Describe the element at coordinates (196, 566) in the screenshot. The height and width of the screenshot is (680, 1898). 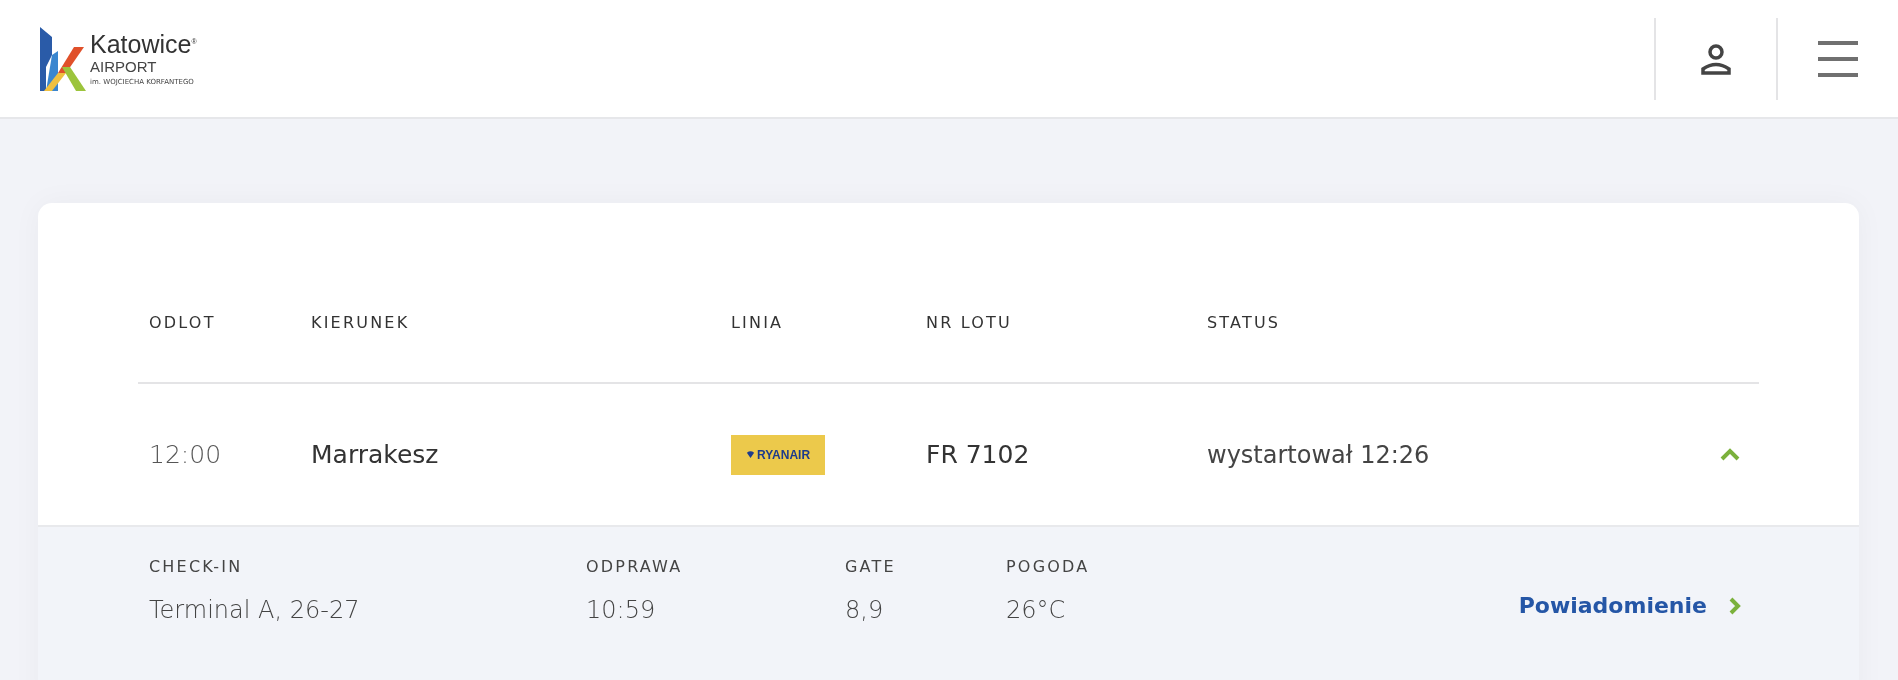
I see `detail-label: CHECK-IN` at that location.